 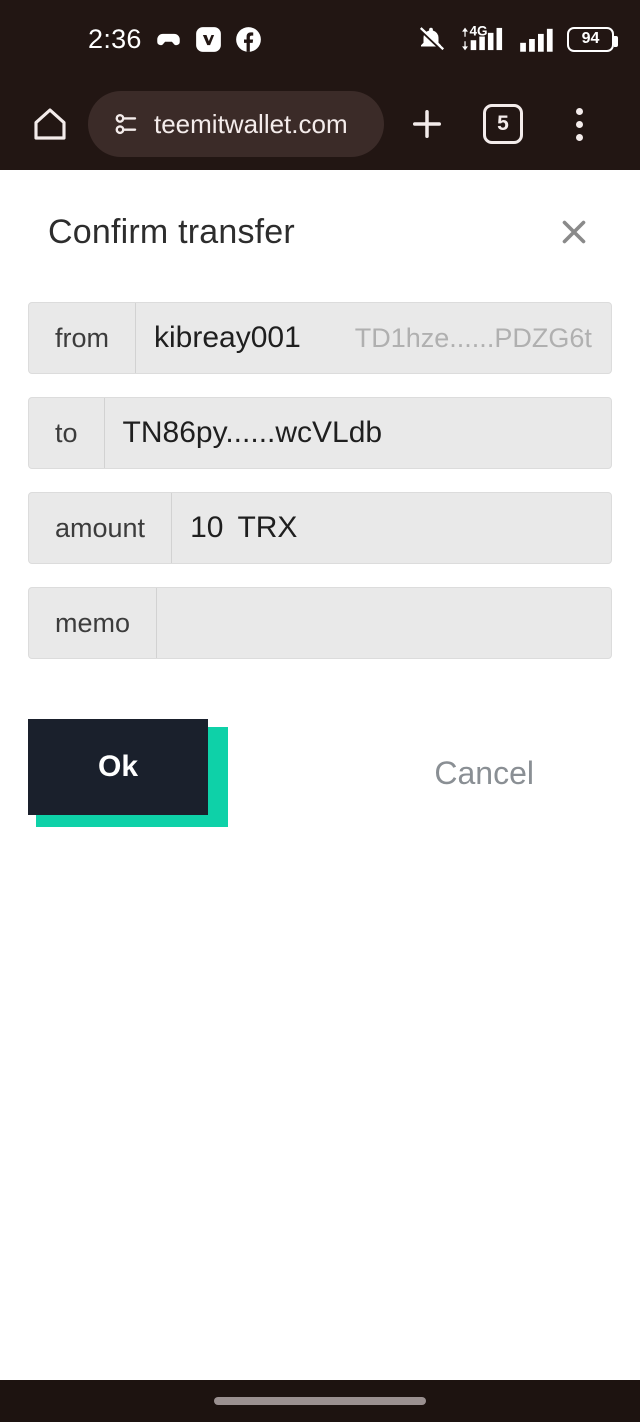 What do you see at coordinates (252, 432) in the screenshot?
I see `to-address: TN86py......wcVLdb` at bounding box center [252, 432].